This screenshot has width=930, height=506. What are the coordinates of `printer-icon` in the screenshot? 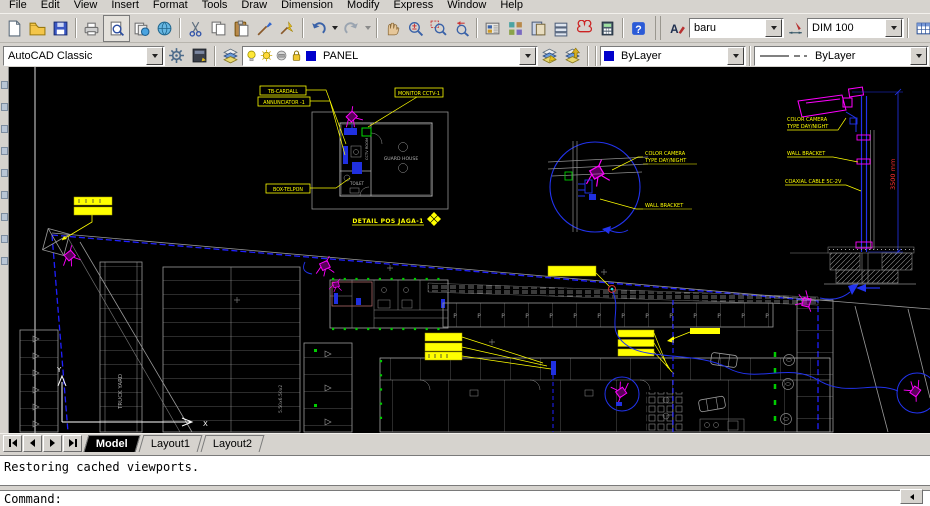 It's located at (91, 28).